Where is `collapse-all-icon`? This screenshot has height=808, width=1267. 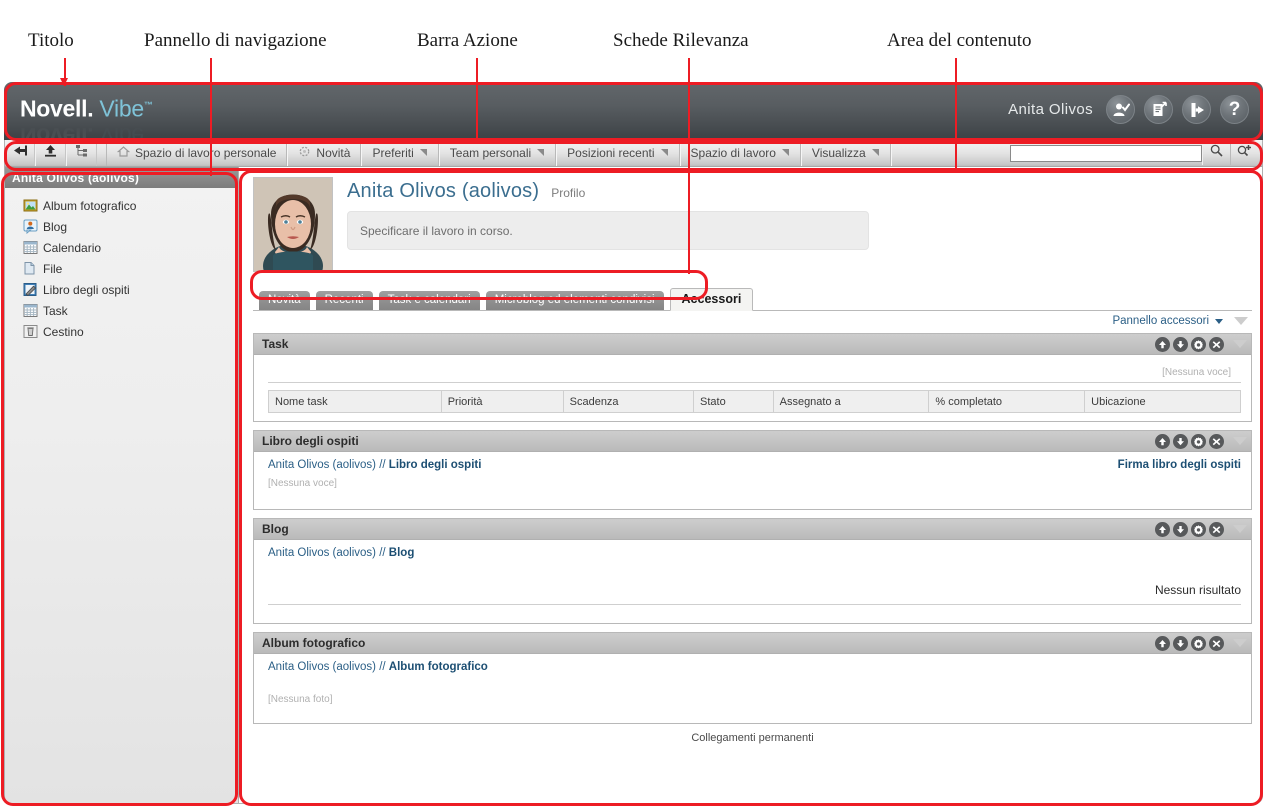 collapse-all-icon is located at coordinates (1241, 321).